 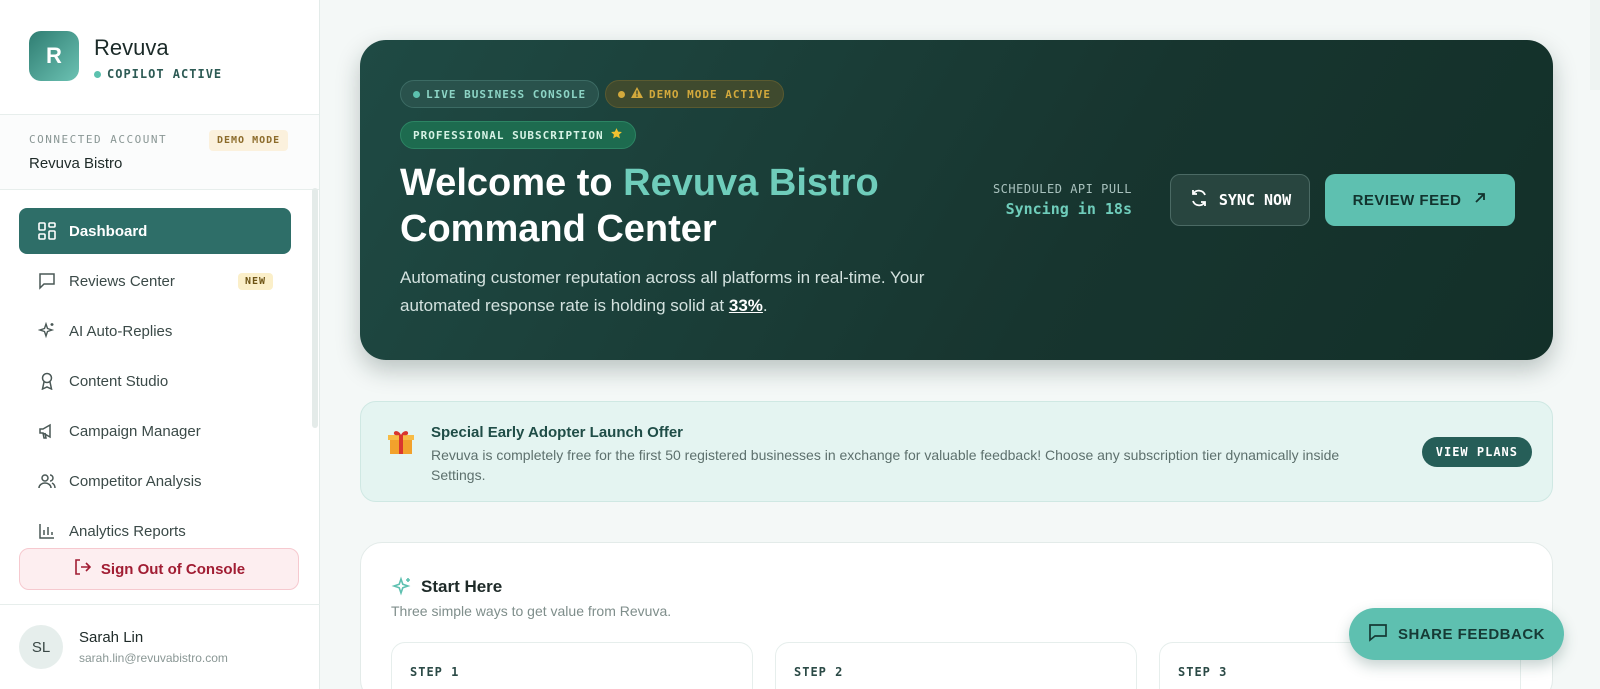 What do you see at coordinates (47, 381) in the screenshot?
I see `award-ribbon-icon` at bounding box center [47, 381].